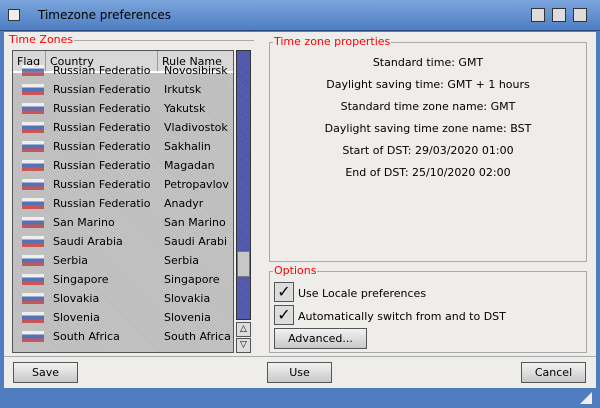  I want to click on list-item: San Marino San Marino, so click(123, 222).